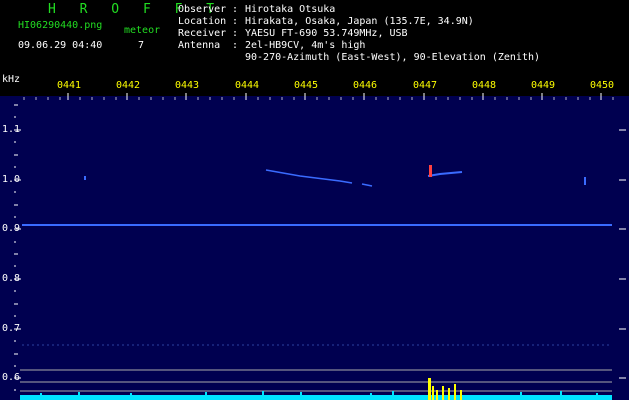 This screenshot has width=629, height=400. Describe the element at coordinates (11, 179) in the screenshot. I see `y-tick-label: 1.0` at that location.